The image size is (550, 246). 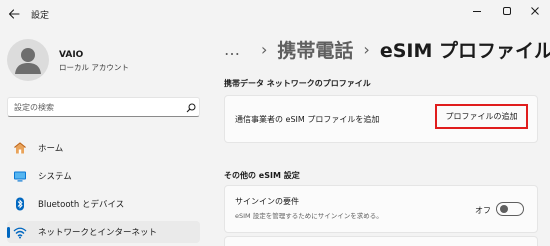 What do you see at coordinates (297, 83) in the screenshot?
I see `section-title-profiles: 携帯データ ネットワークのプロファイル` at bounding box center [297, 83].